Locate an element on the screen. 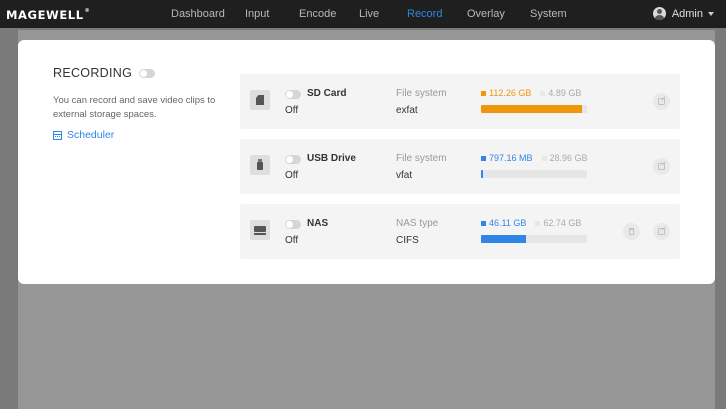 Image resolution: width=726 pixels, height=409 pixels. fs-value: exfat is located at coordinates (407, 110).